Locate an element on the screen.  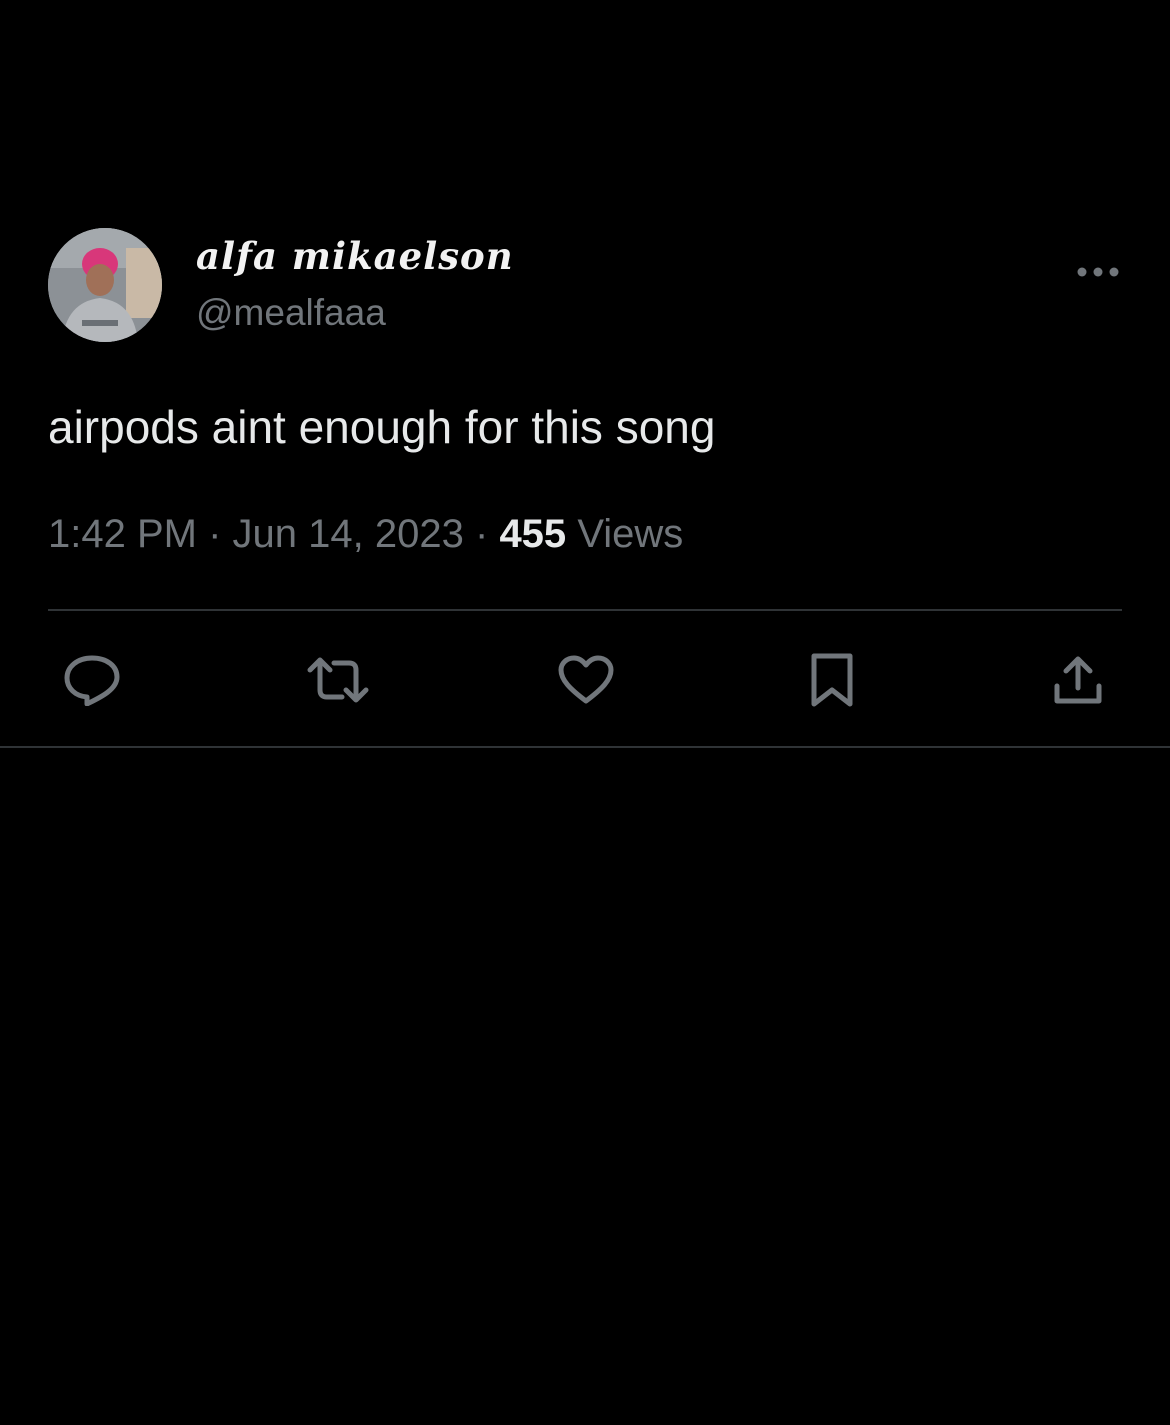
avatar is located at coordinates (105, 285).